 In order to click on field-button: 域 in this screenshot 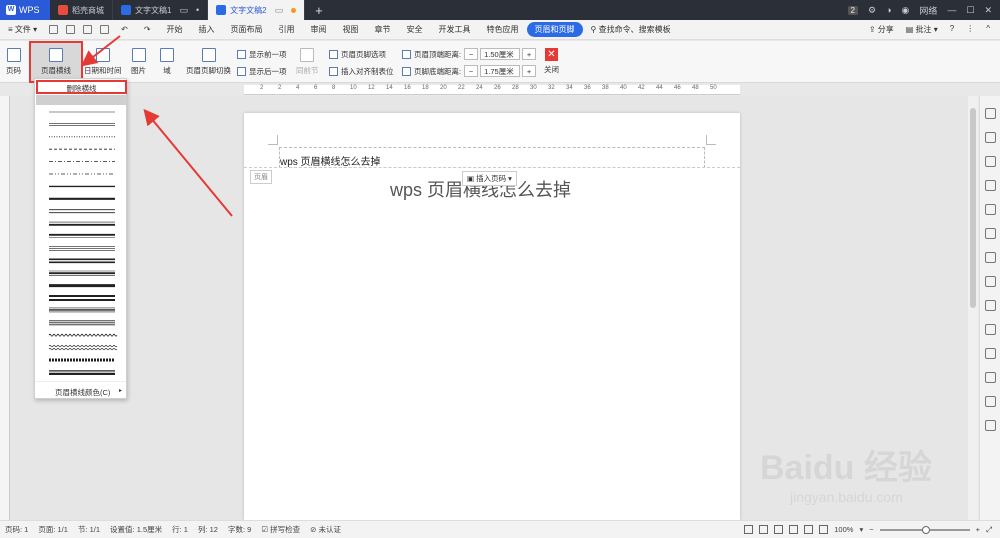, I will do `click(167, 62)`.